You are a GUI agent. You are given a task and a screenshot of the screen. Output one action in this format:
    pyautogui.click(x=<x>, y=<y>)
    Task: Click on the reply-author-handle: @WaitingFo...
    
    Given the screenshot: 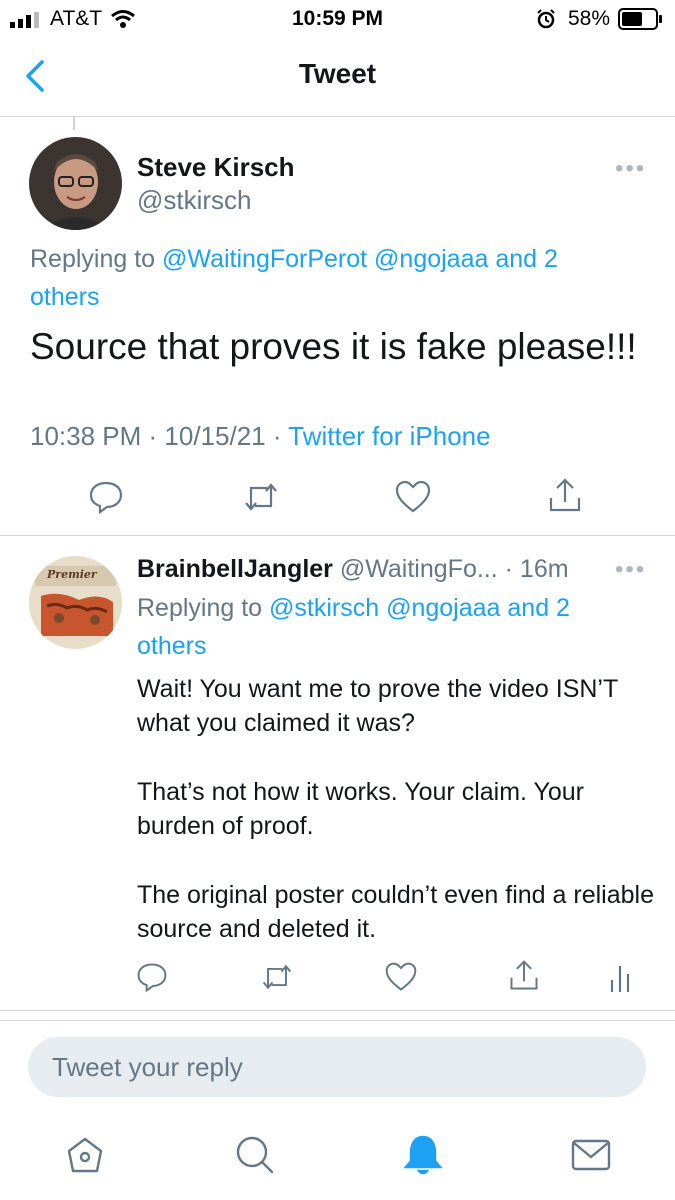 What is the action you would take?
    pyautogui.click(x=419, y=569)
    